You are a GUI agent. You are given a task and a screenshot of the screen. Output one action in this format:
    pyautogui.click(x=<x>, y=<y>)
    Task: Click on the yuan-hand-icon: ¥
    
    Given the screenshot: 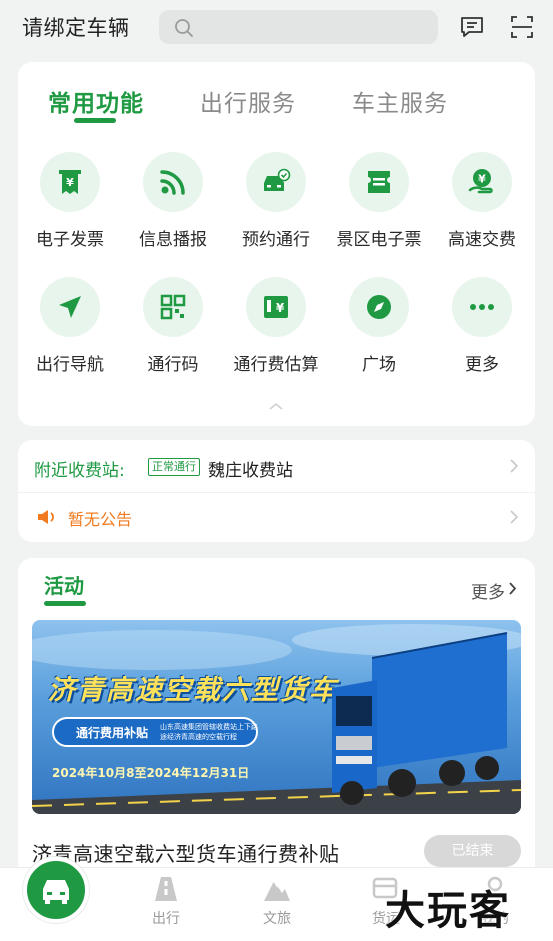 What is the action you would take?
    pyautogui.click(x=482, y=182)
    